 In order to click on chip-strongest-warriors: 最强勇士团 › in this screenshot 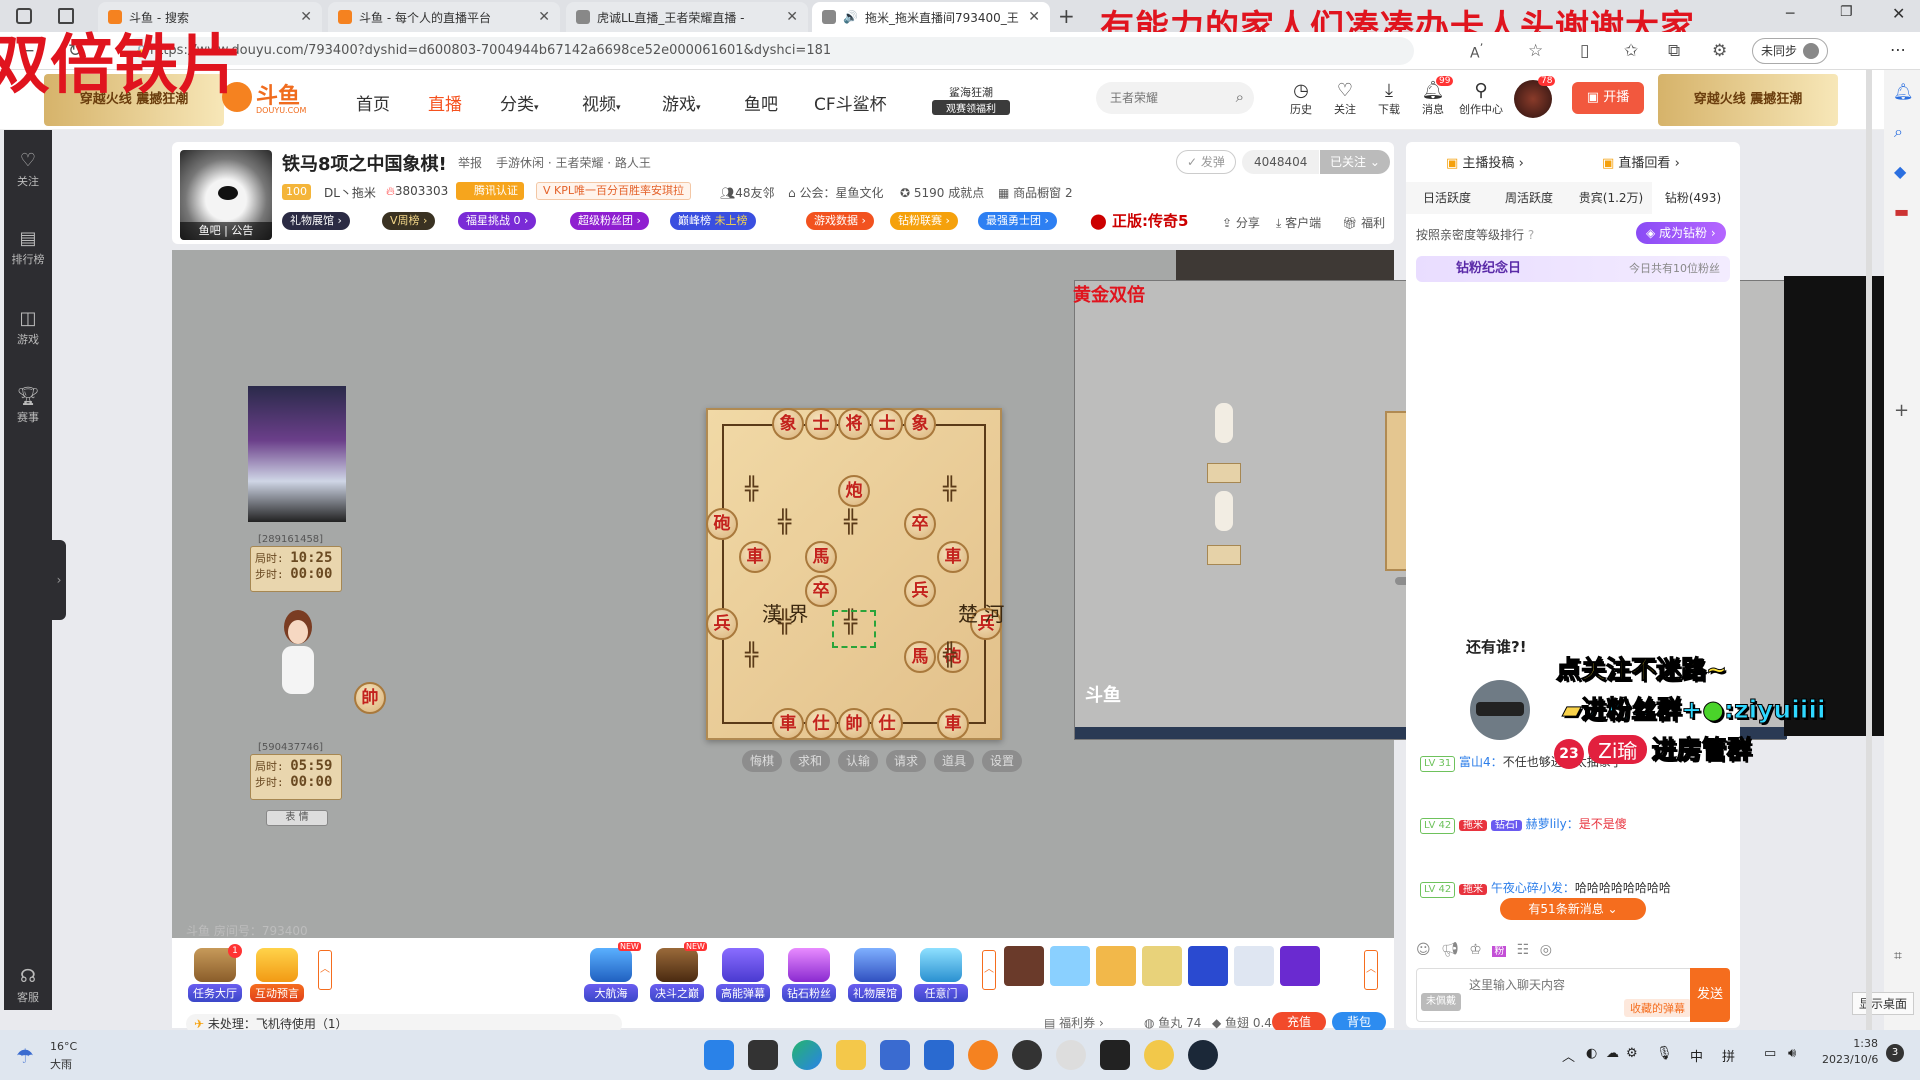, I will do `click(1017, 221)`.